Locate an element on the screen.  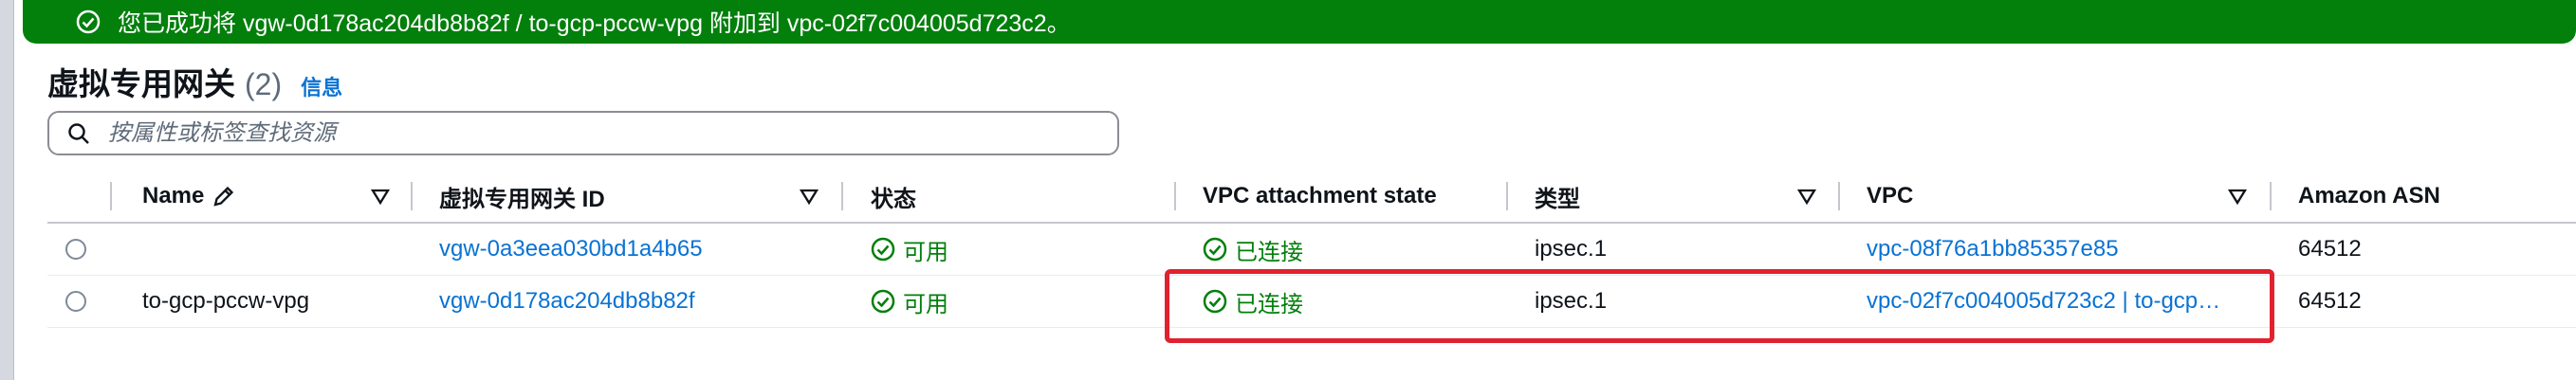
column-state-label: 状态 is located at coordinates (893, 199).